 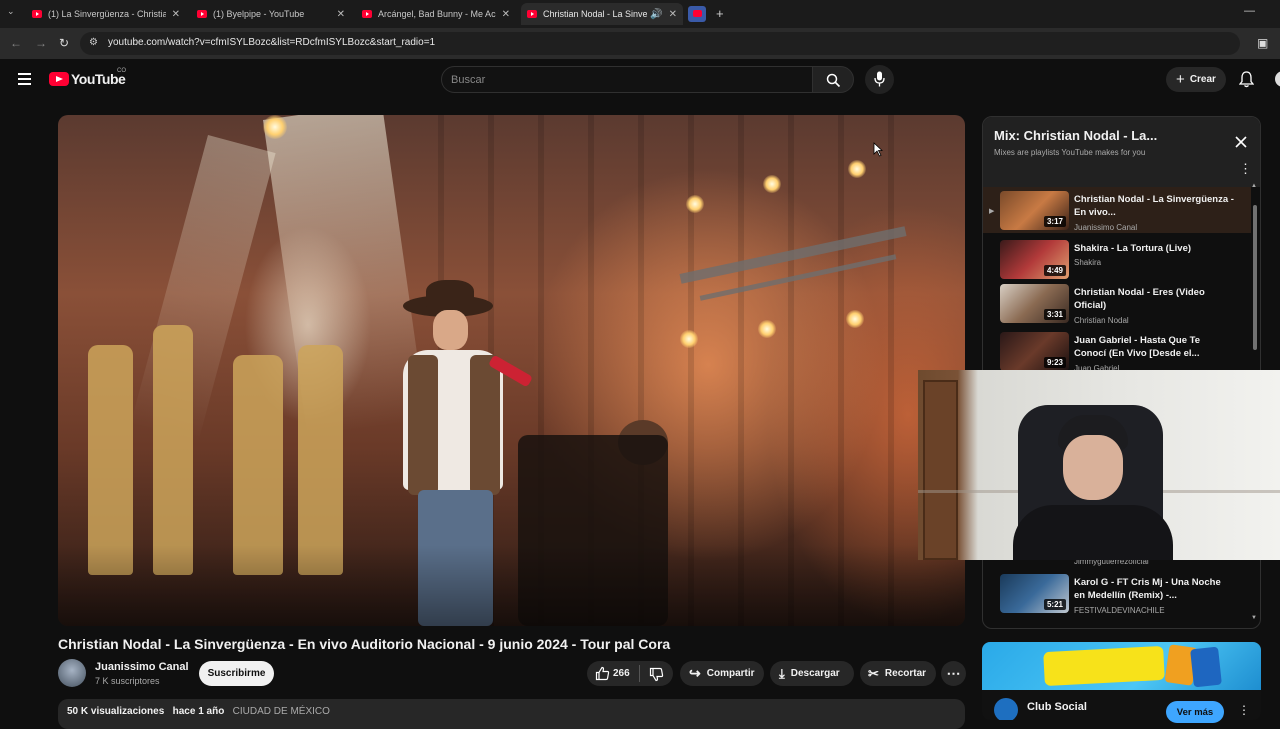 I want to click on youtube-logo-icon, so click(x=59, y=79).